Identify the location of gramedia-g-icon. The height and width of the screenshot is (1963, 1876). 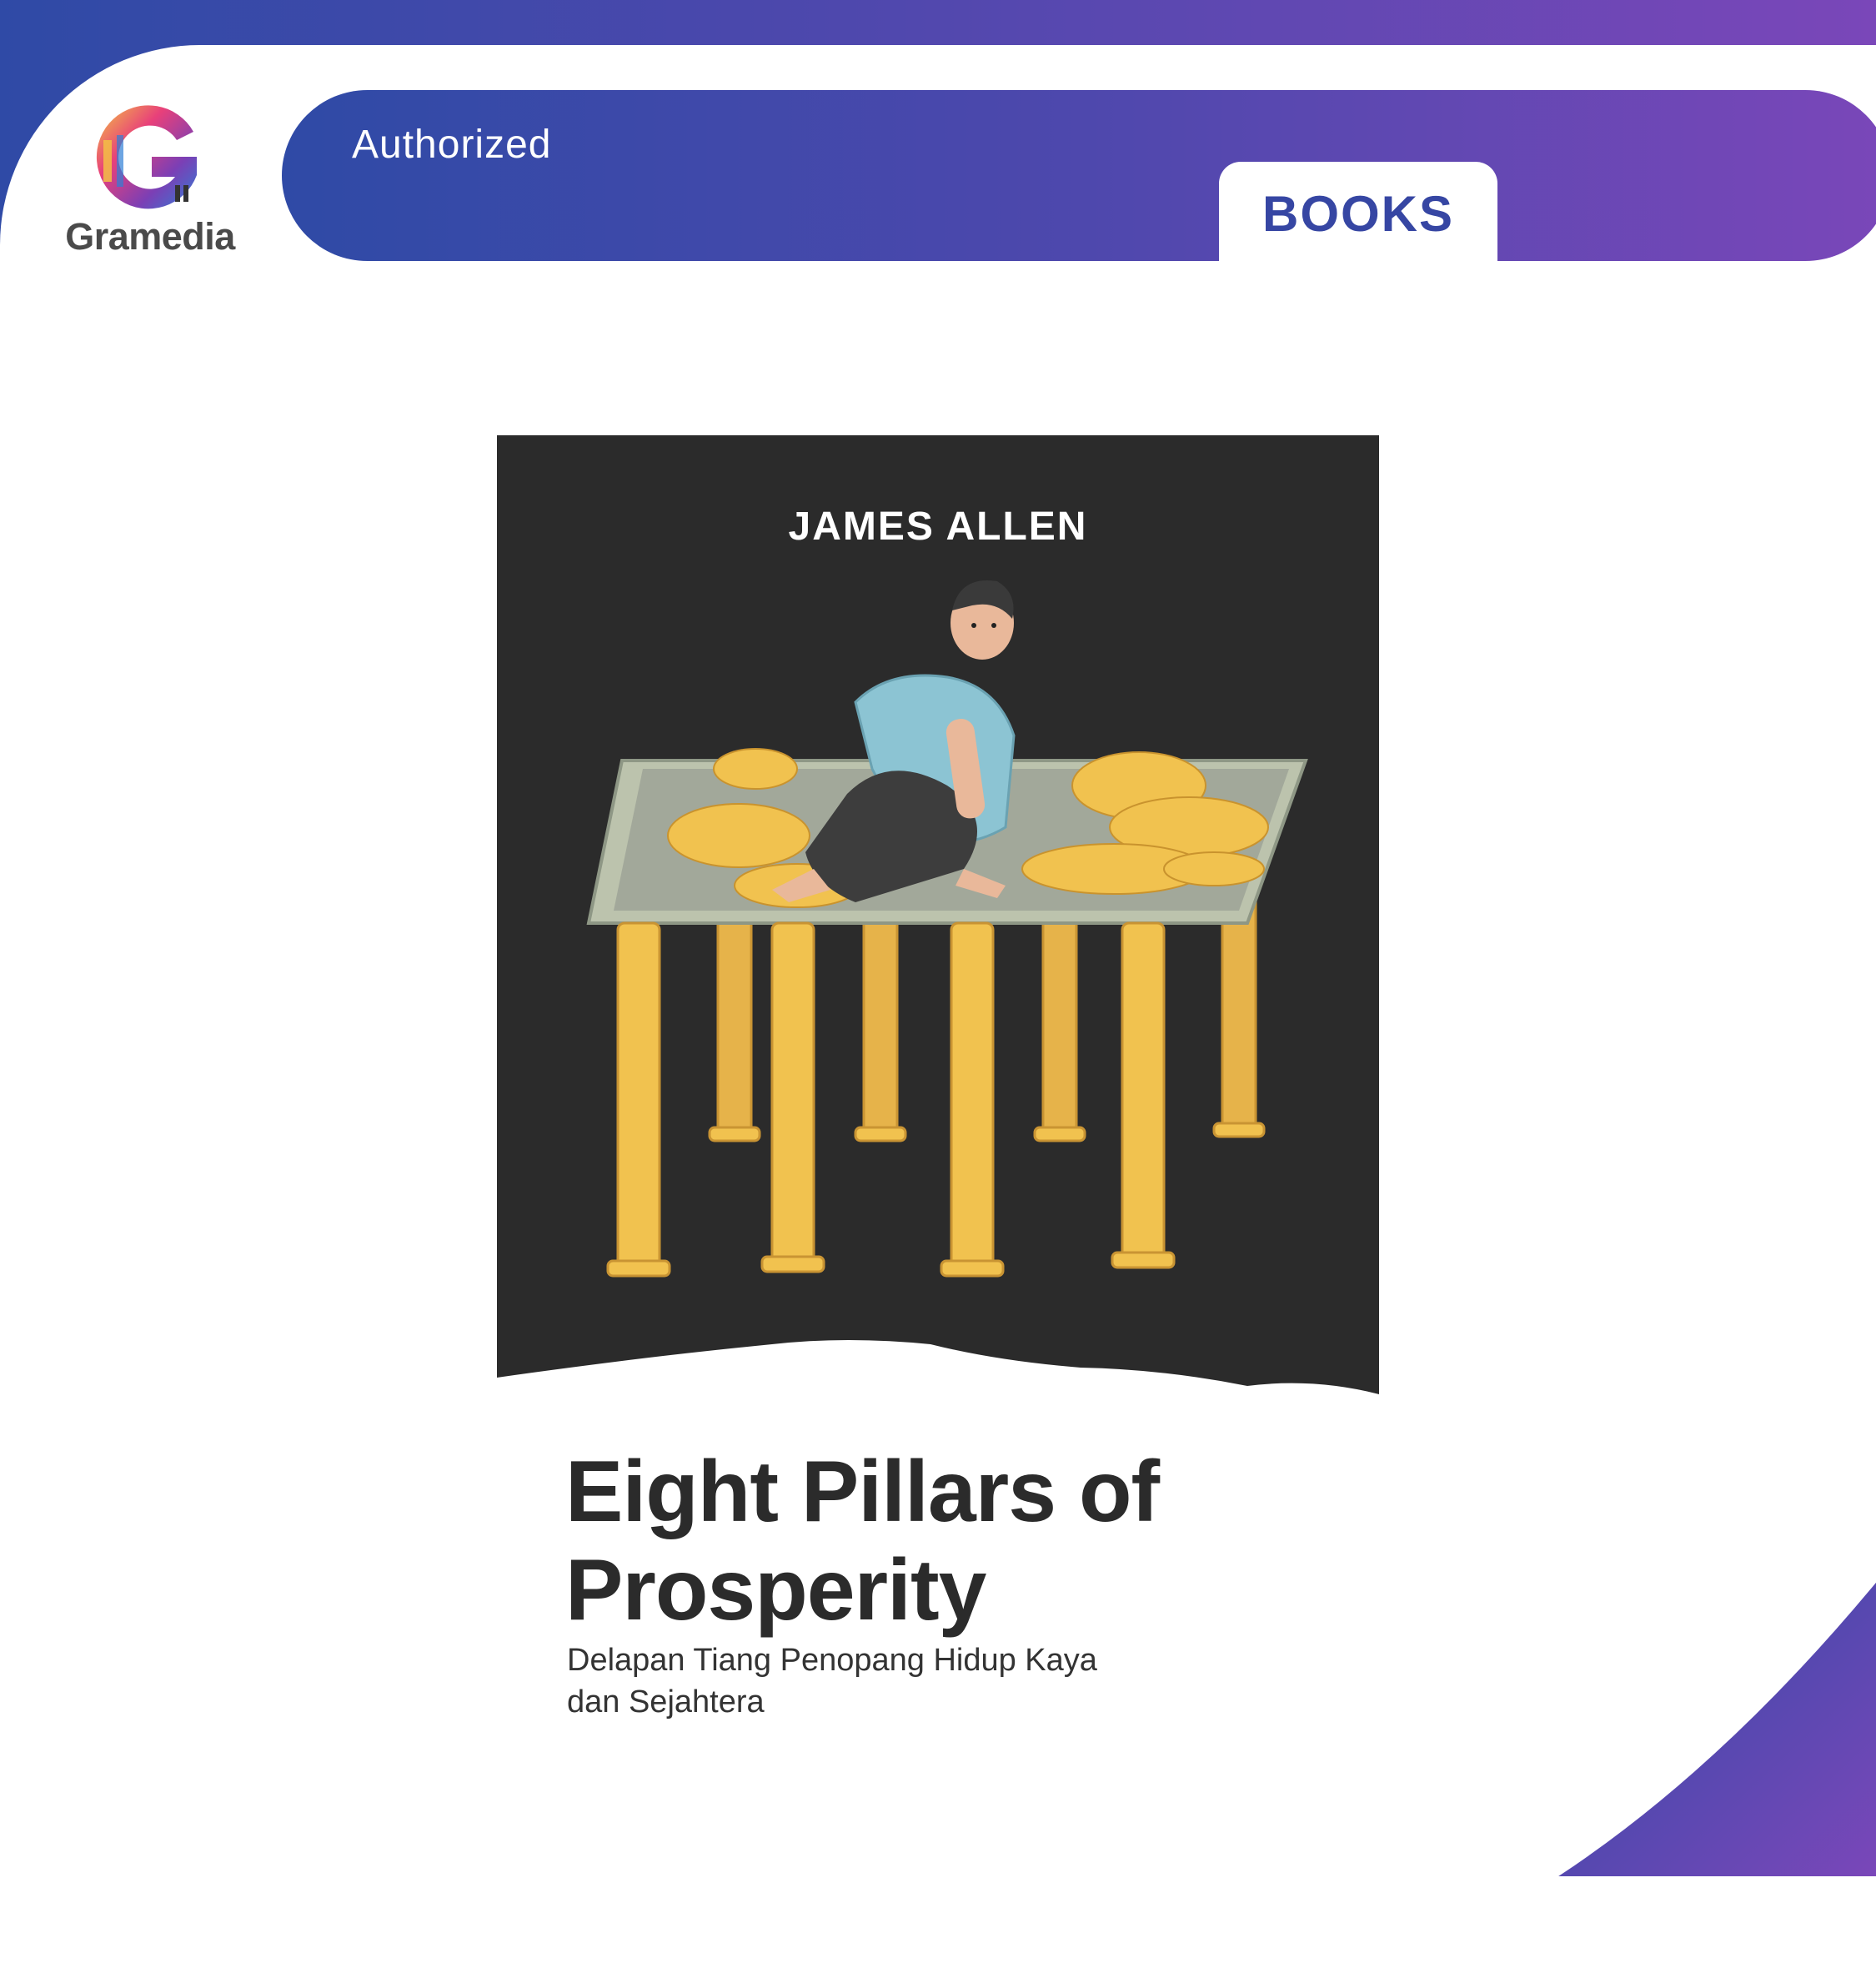
(146, 157).